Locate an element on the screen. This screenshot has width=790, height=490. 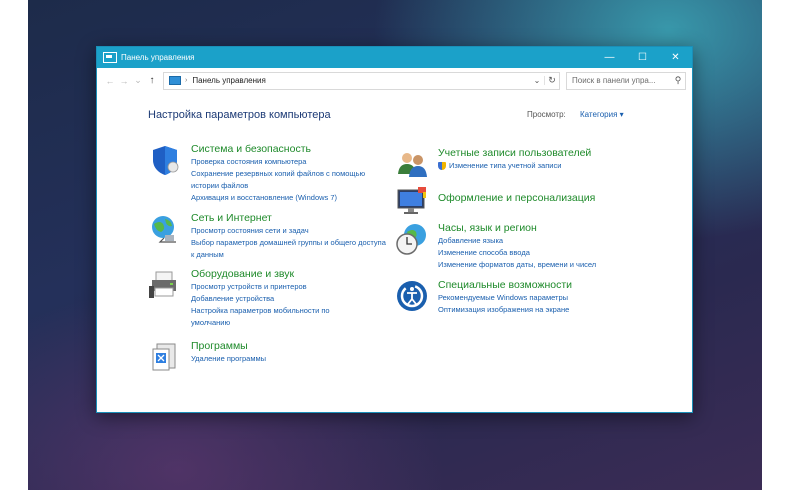
search-icon: ⚲ is located at coordinates (678, 80).